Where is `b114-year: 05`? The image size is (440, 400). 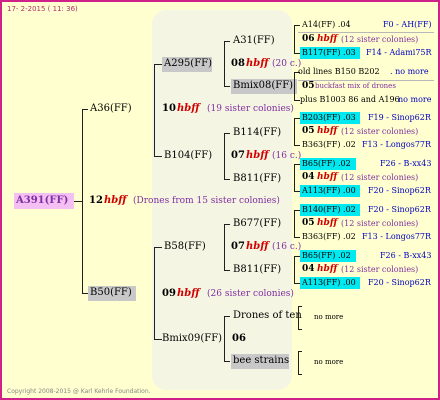 b114-year: 05 is located at coordinates (308, 131).